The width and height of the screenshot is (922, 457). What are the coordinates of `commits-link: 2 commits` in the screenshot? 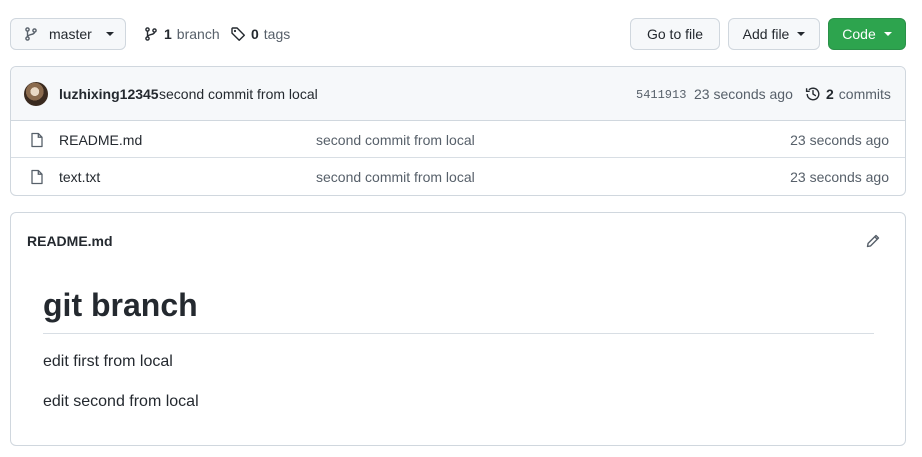 It's located at (848, 94).